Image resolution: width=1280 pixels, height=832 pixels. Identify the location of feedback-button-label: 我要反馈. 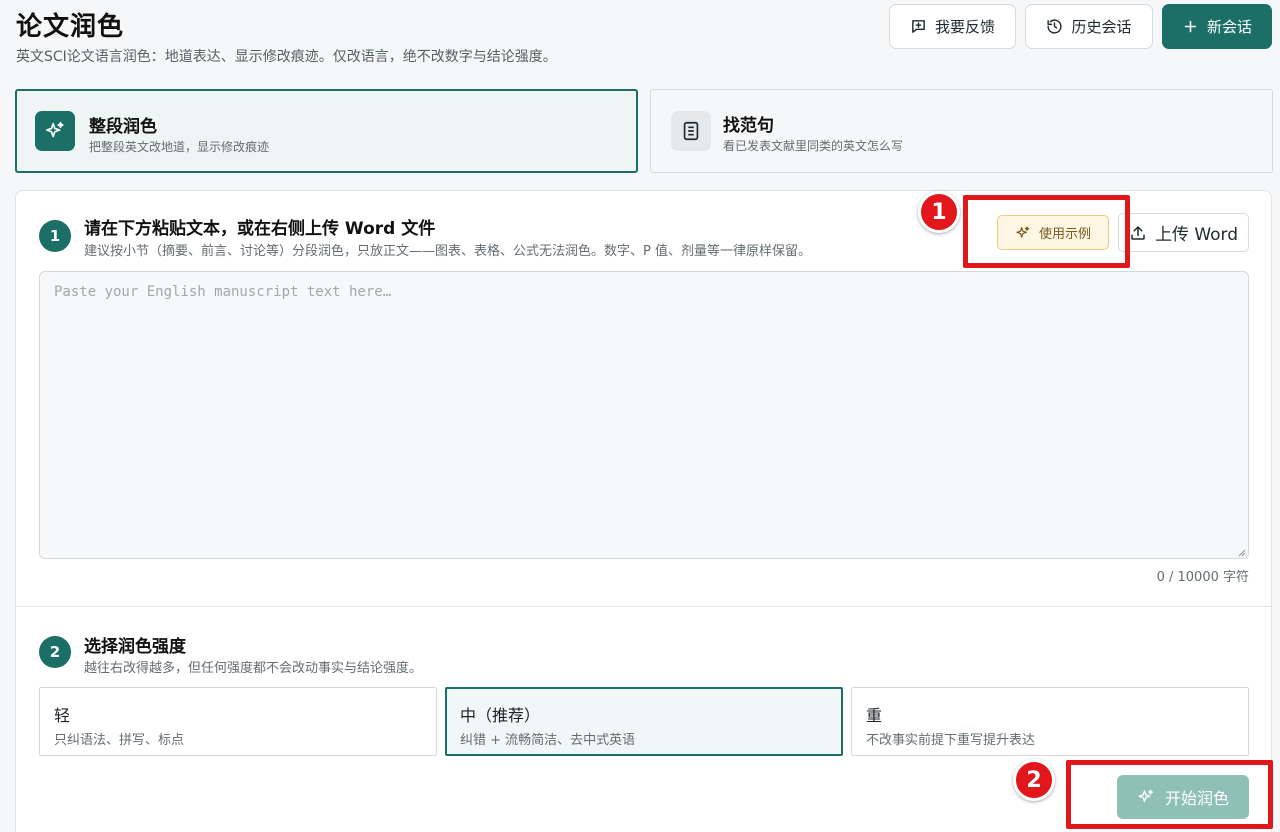
(964, 27).